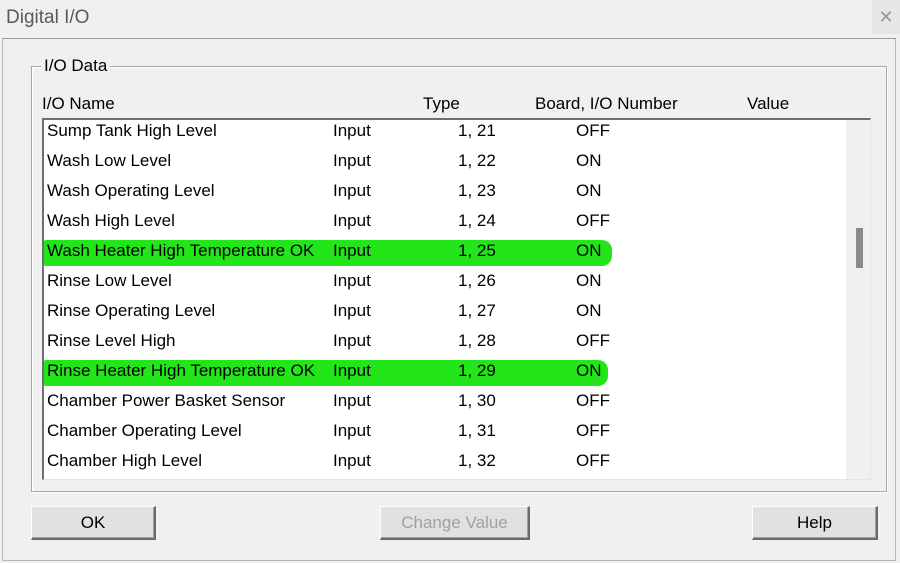 Image resolution: width=900 pixels, height=563 pixels. Describe the element at coordinates (858, 299) in the screenshot. I see `vertical-scrollbar` at that location.